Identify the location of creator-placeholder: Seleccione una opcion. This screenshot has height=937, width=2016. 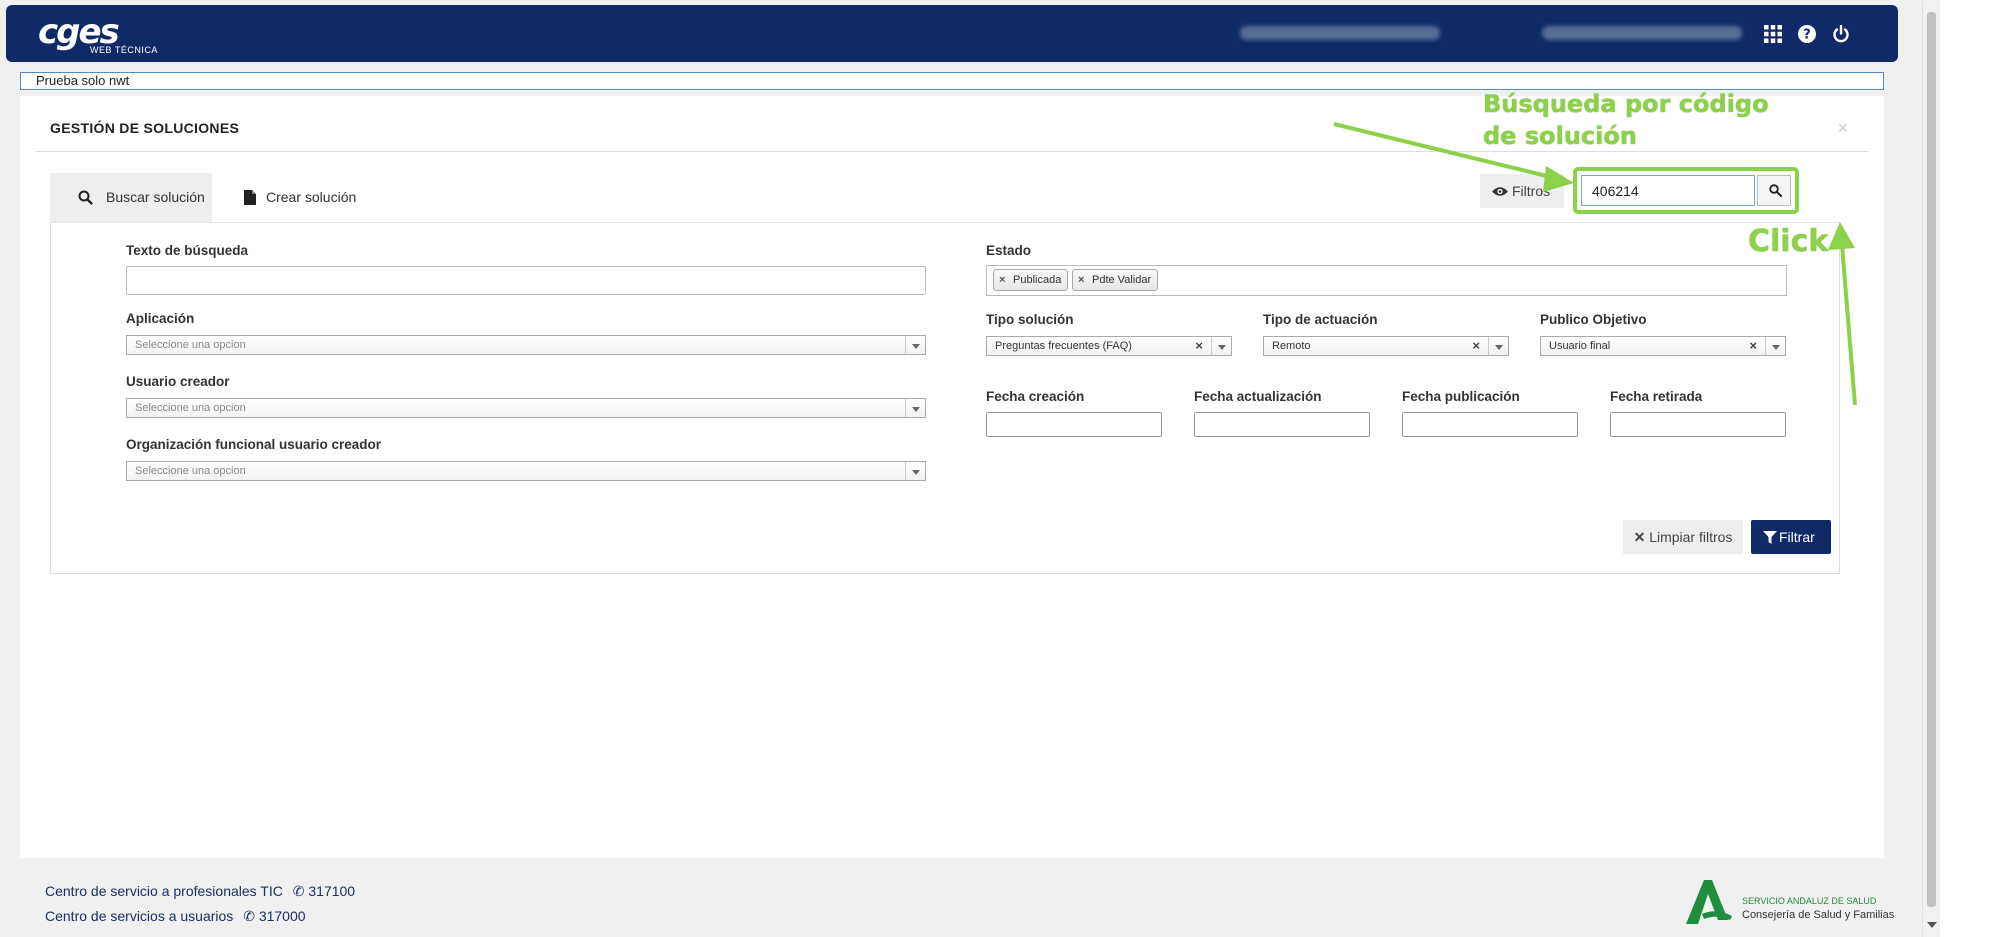
(190, 408).